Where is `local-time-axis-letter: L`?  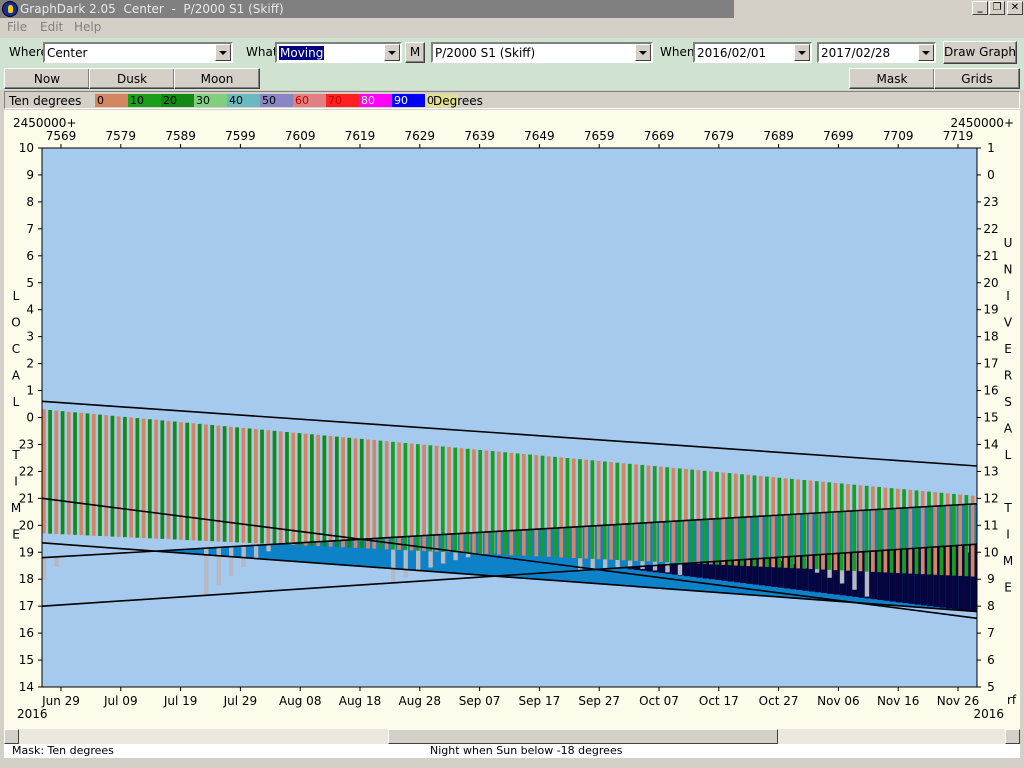 local-time-axis-letter: L is located at coordinates (16, 402).